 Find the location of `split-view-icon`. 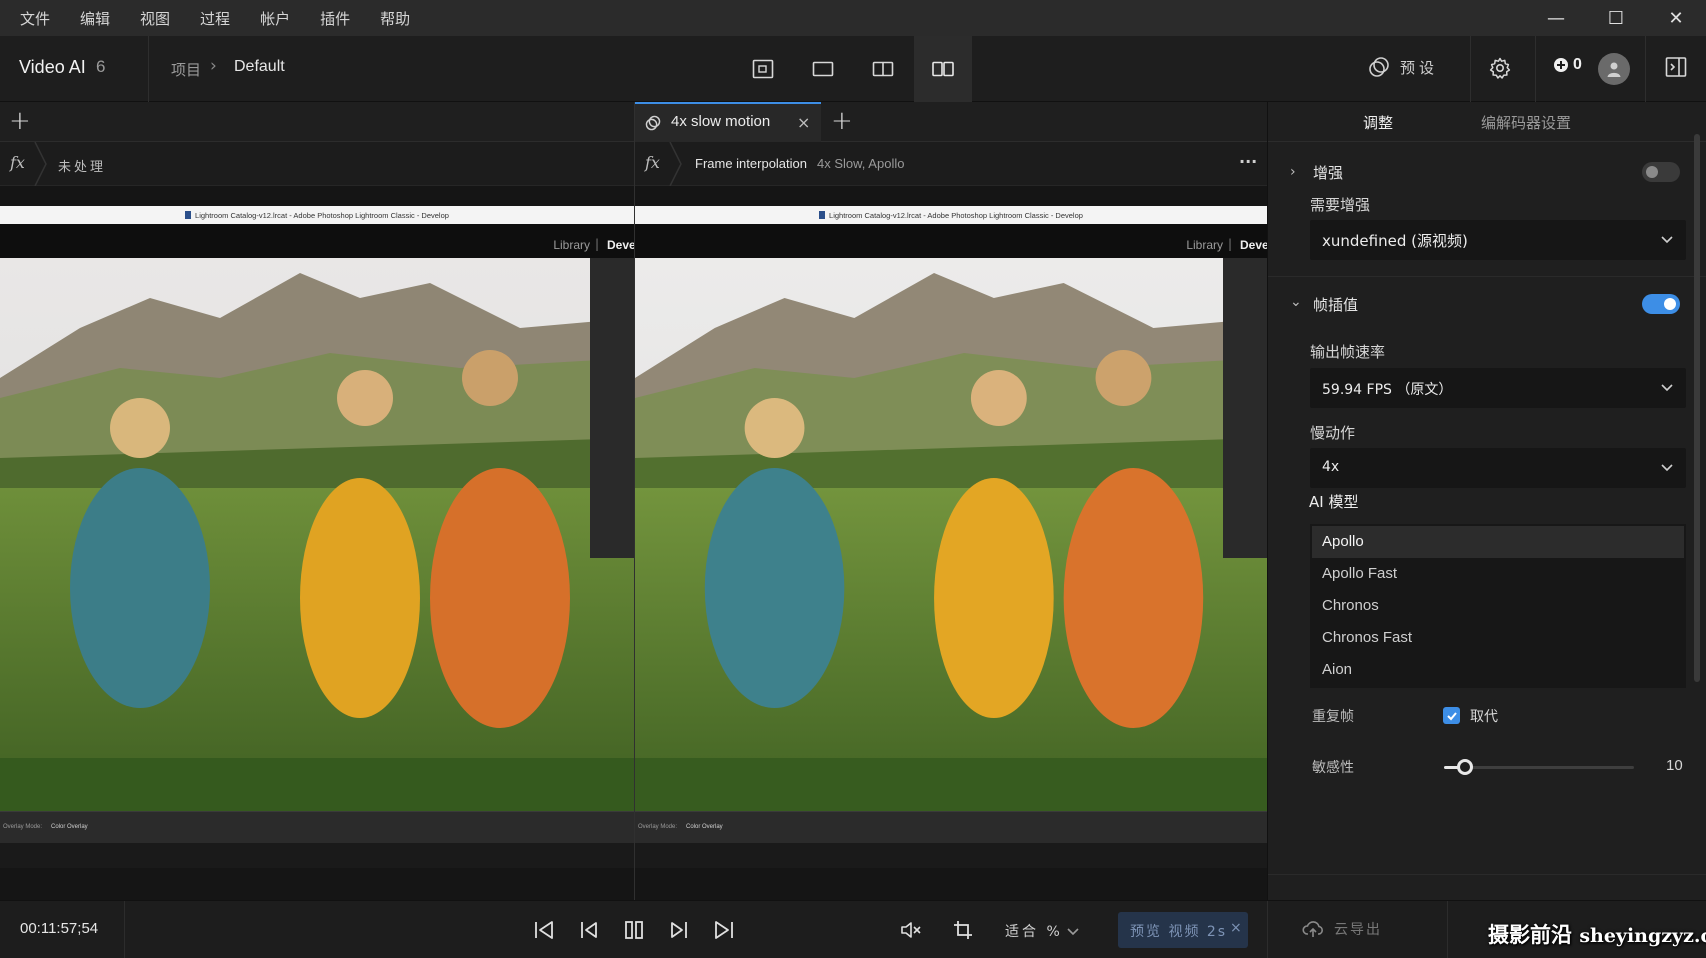

split-view-icon is located at coordinates (883, 69).